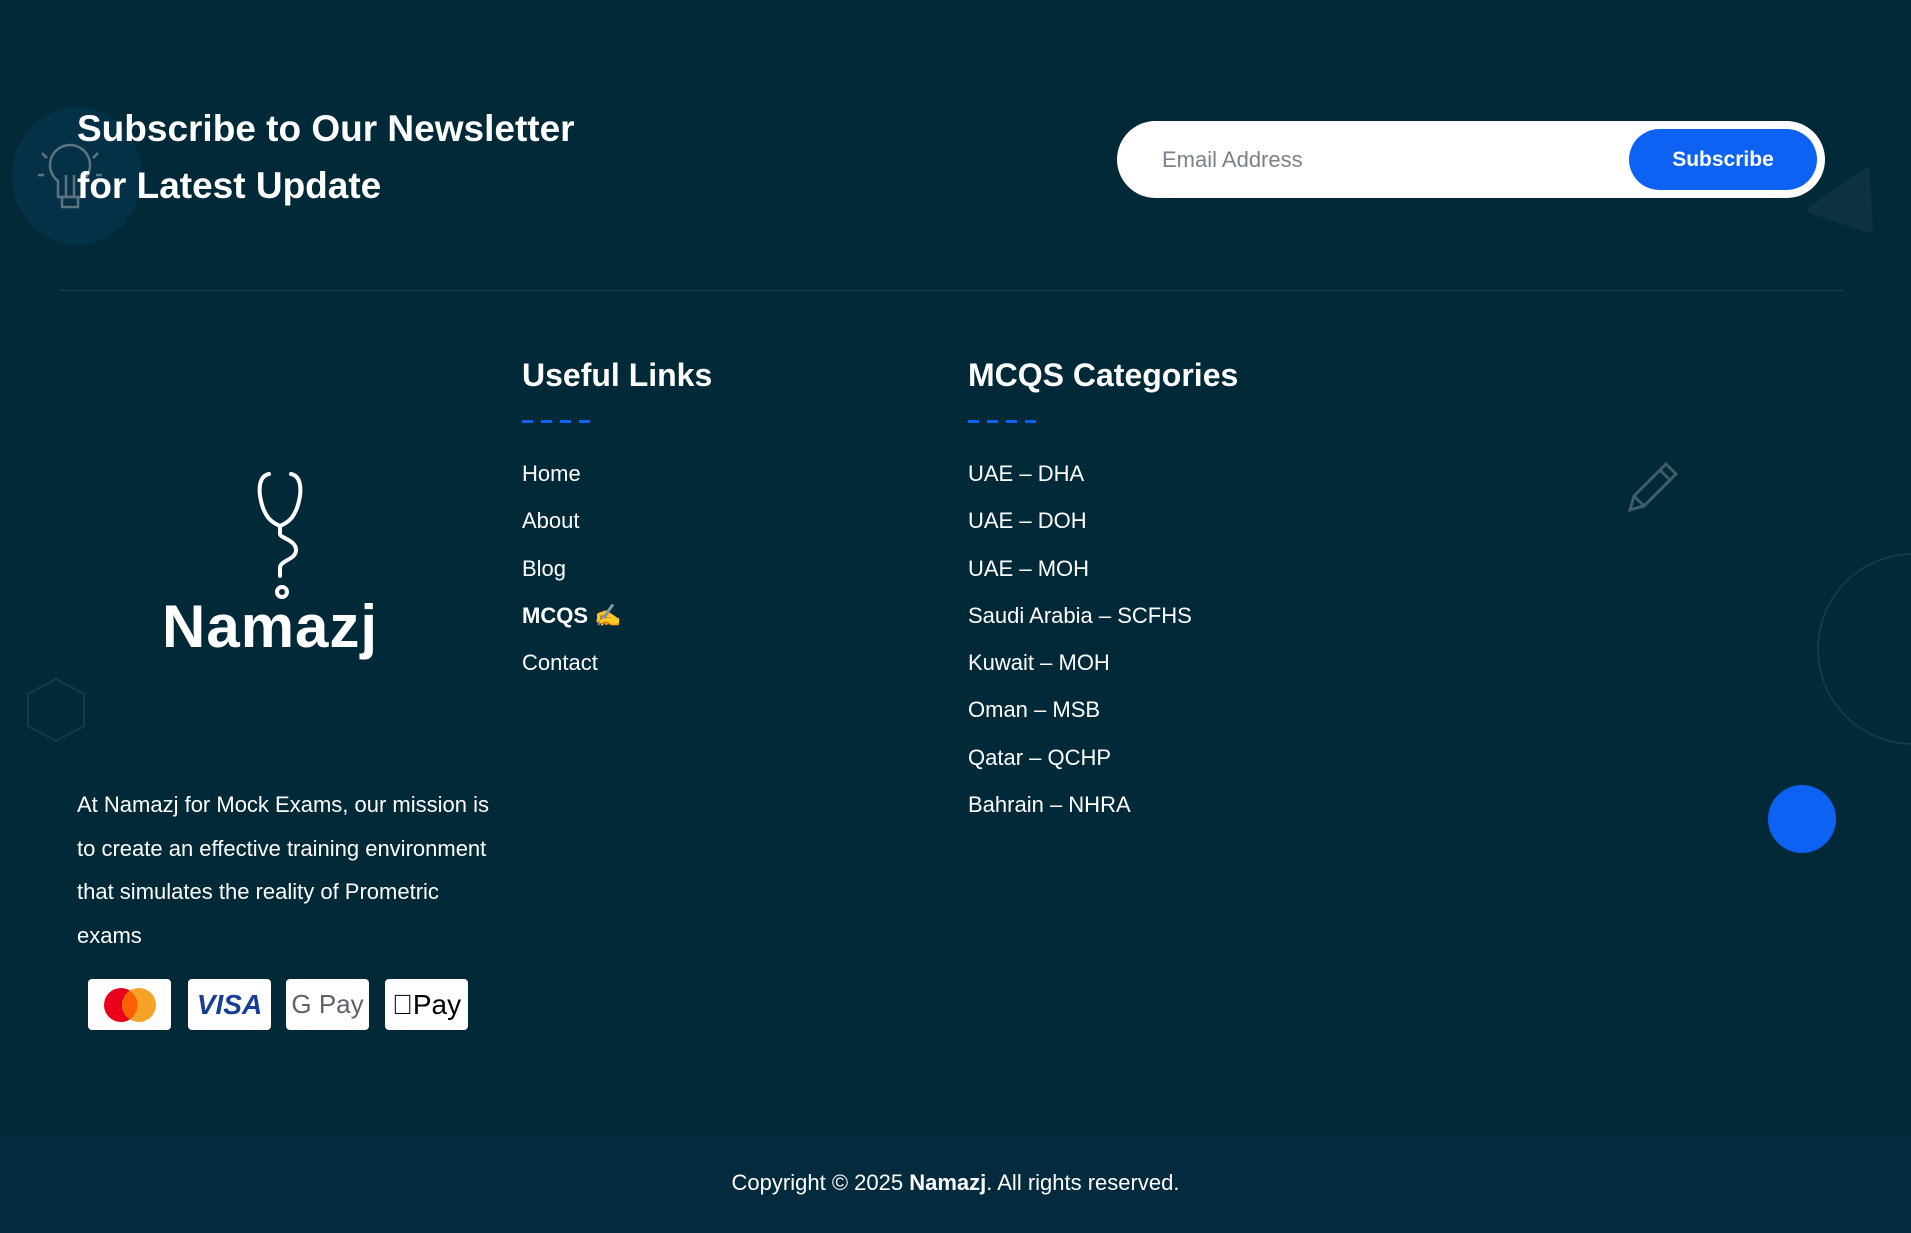 This screenshot has width=1911, height=1233. I want to click on stethoscope-logo-icon, so click(280, 535).